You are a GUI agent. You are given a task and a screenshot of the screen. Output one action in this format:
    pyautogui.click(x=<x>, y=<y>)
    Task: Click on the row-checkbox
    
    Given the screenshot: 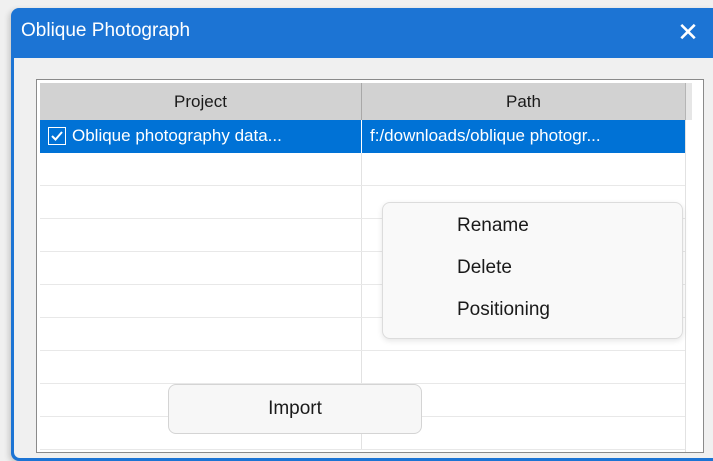 What is the action you would take?
    pyautogui.click(x=57, y=136)
    